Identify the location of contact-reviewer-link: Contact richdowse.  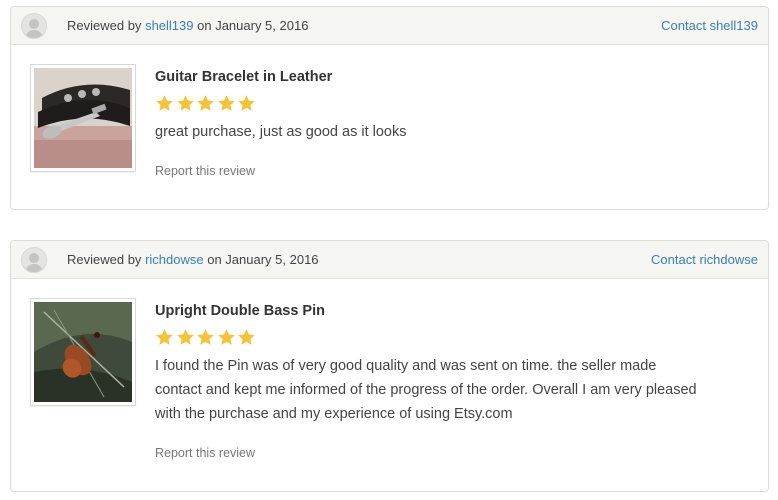
(704, 259).